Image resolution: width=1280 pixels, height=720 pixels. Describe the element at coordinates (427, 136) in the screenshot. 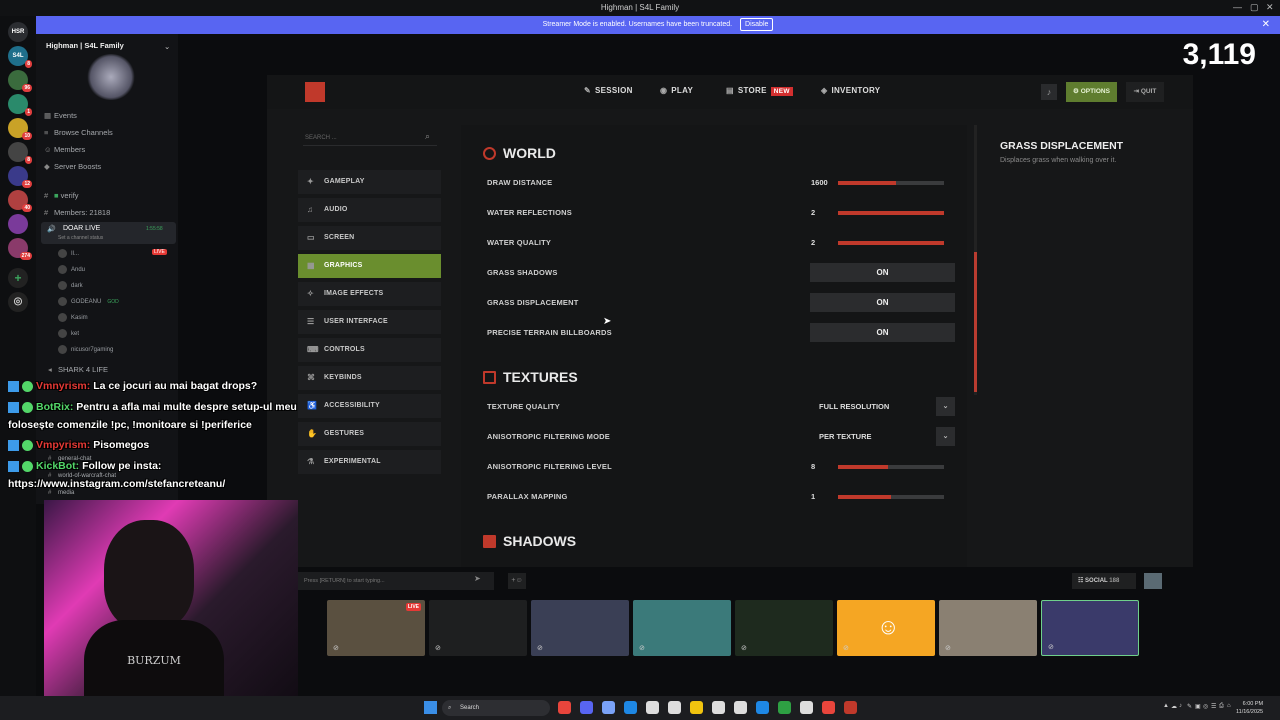

I see `search-icon: ⌕` at that location.